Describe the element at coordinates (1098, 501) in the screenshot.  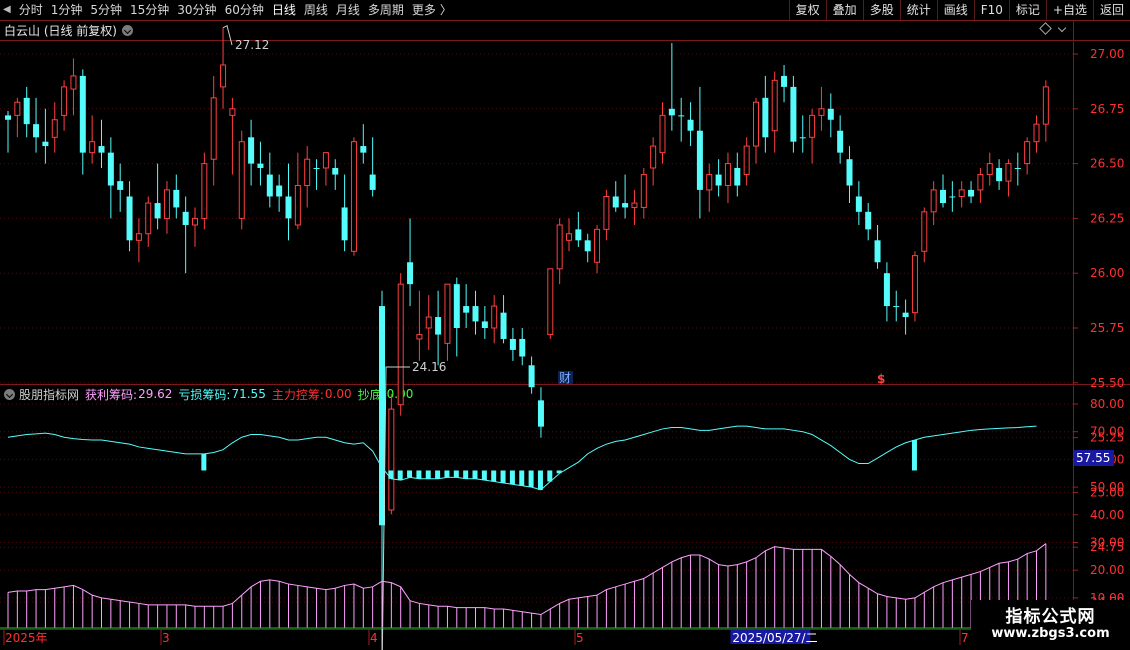
I see `indicator-axis: 80.0070.0060.0050.0040.0030.0020.0010.00` at that location.